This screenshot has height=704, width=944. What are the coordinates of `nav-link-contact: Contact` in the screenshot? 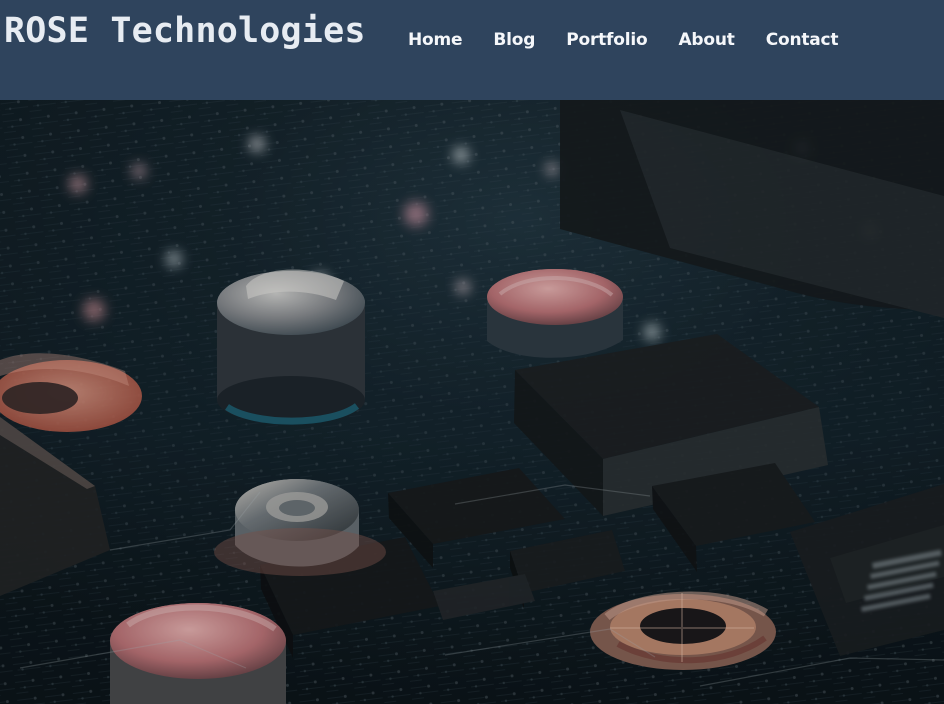 It's located at (802, 40).